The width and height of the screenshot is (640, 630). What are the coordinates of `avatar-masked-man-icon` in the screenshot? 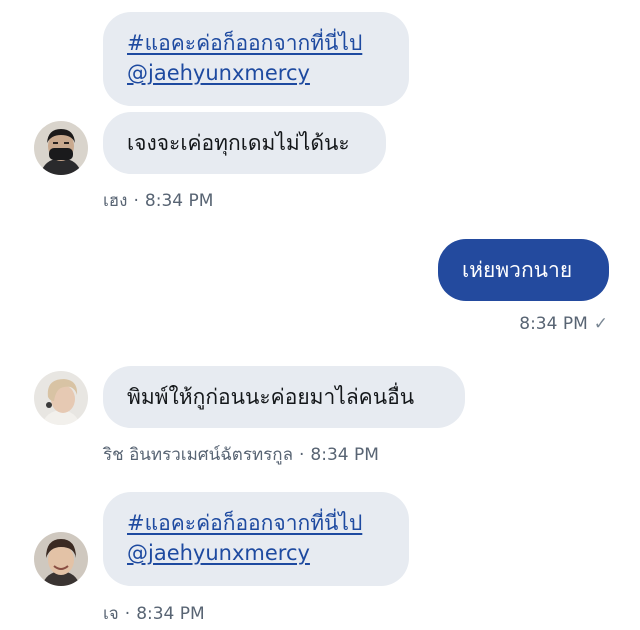 It's located at (61, 148).